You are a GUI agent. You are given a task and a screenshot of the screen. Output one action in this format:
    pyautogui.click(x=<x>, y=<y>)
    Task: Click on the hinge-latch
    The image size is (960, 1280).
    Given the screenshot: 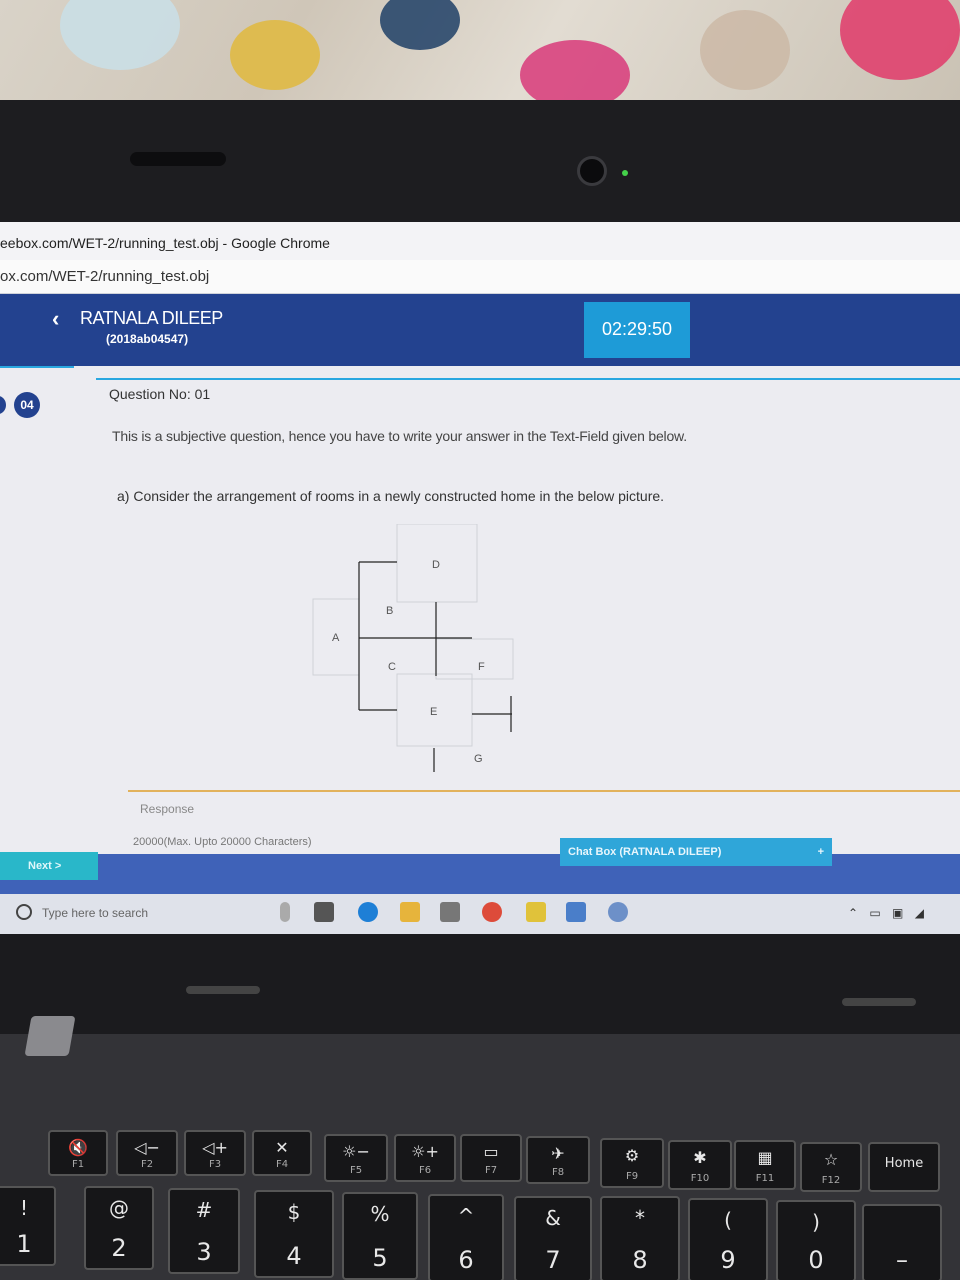 What is the action you would take?
    pyautogui.click(x=50, y=1036)
    